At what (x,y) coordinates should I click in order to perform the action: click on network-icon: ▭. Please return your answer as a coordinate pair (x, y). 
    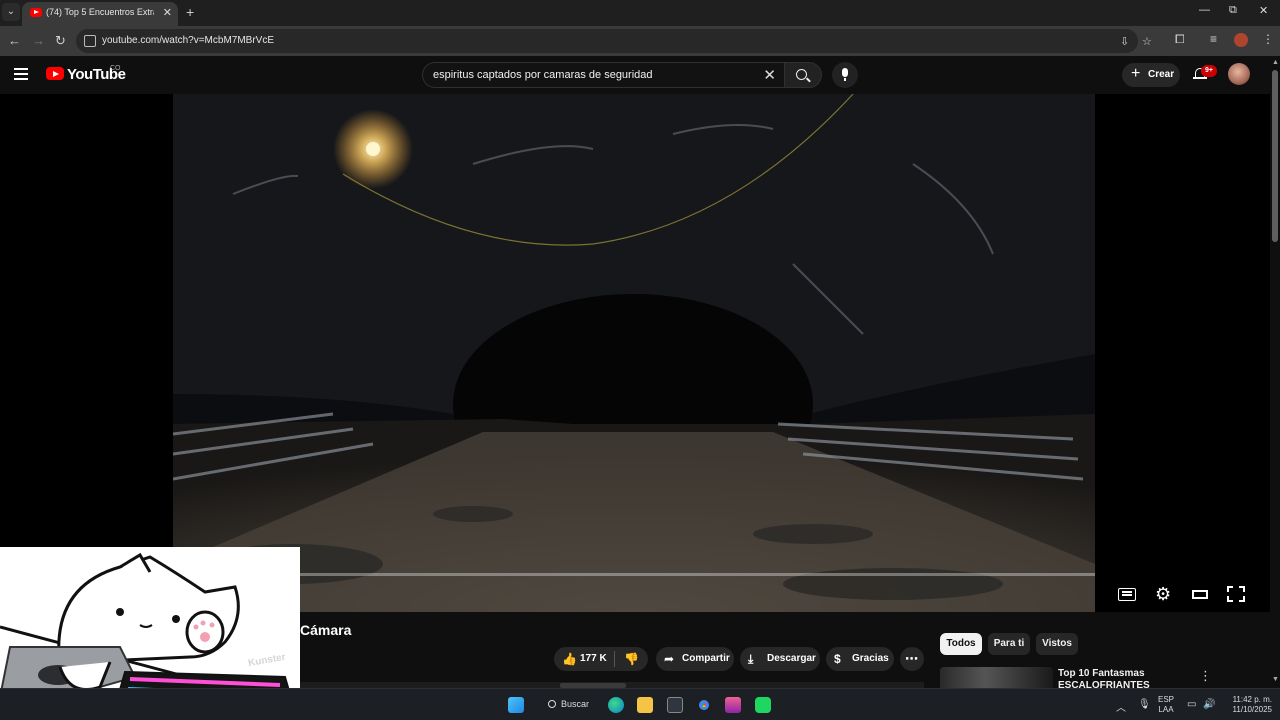
    Looking at the image, I should click on (1191, 704).